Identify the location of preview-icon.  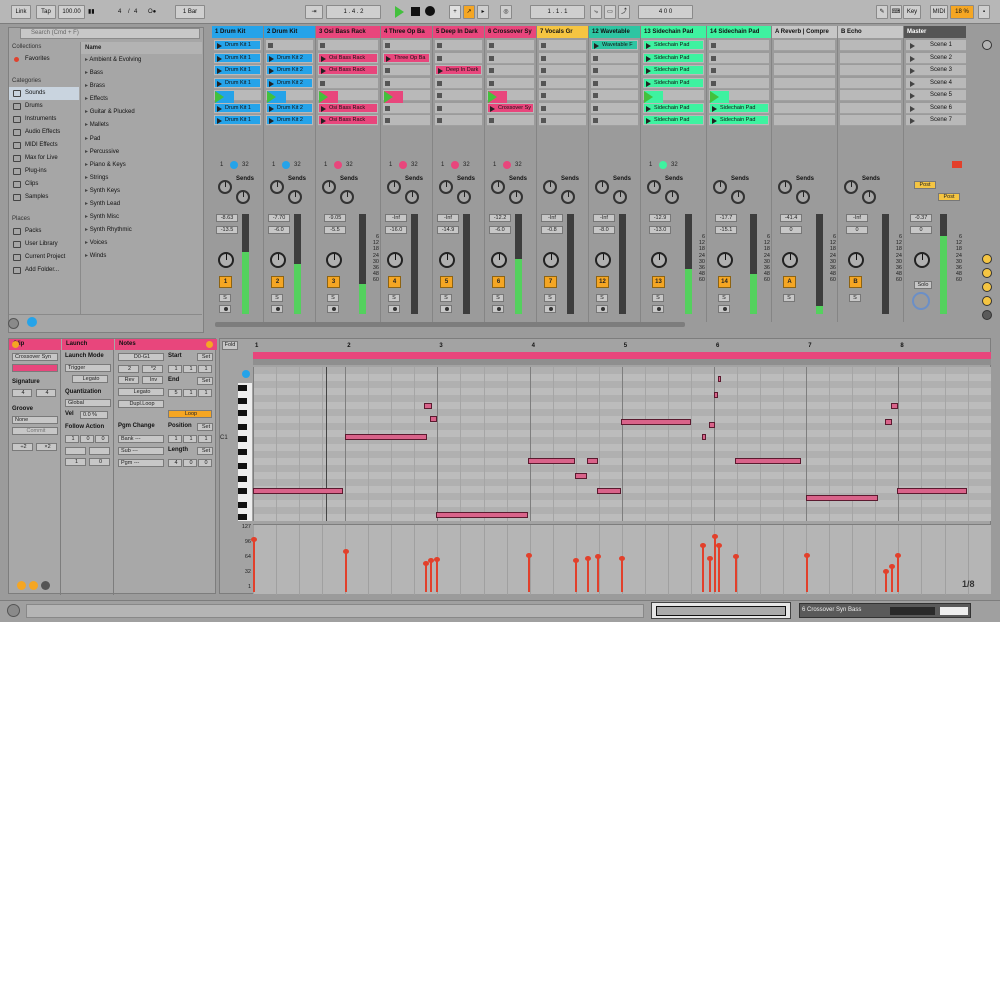
(32, 322).